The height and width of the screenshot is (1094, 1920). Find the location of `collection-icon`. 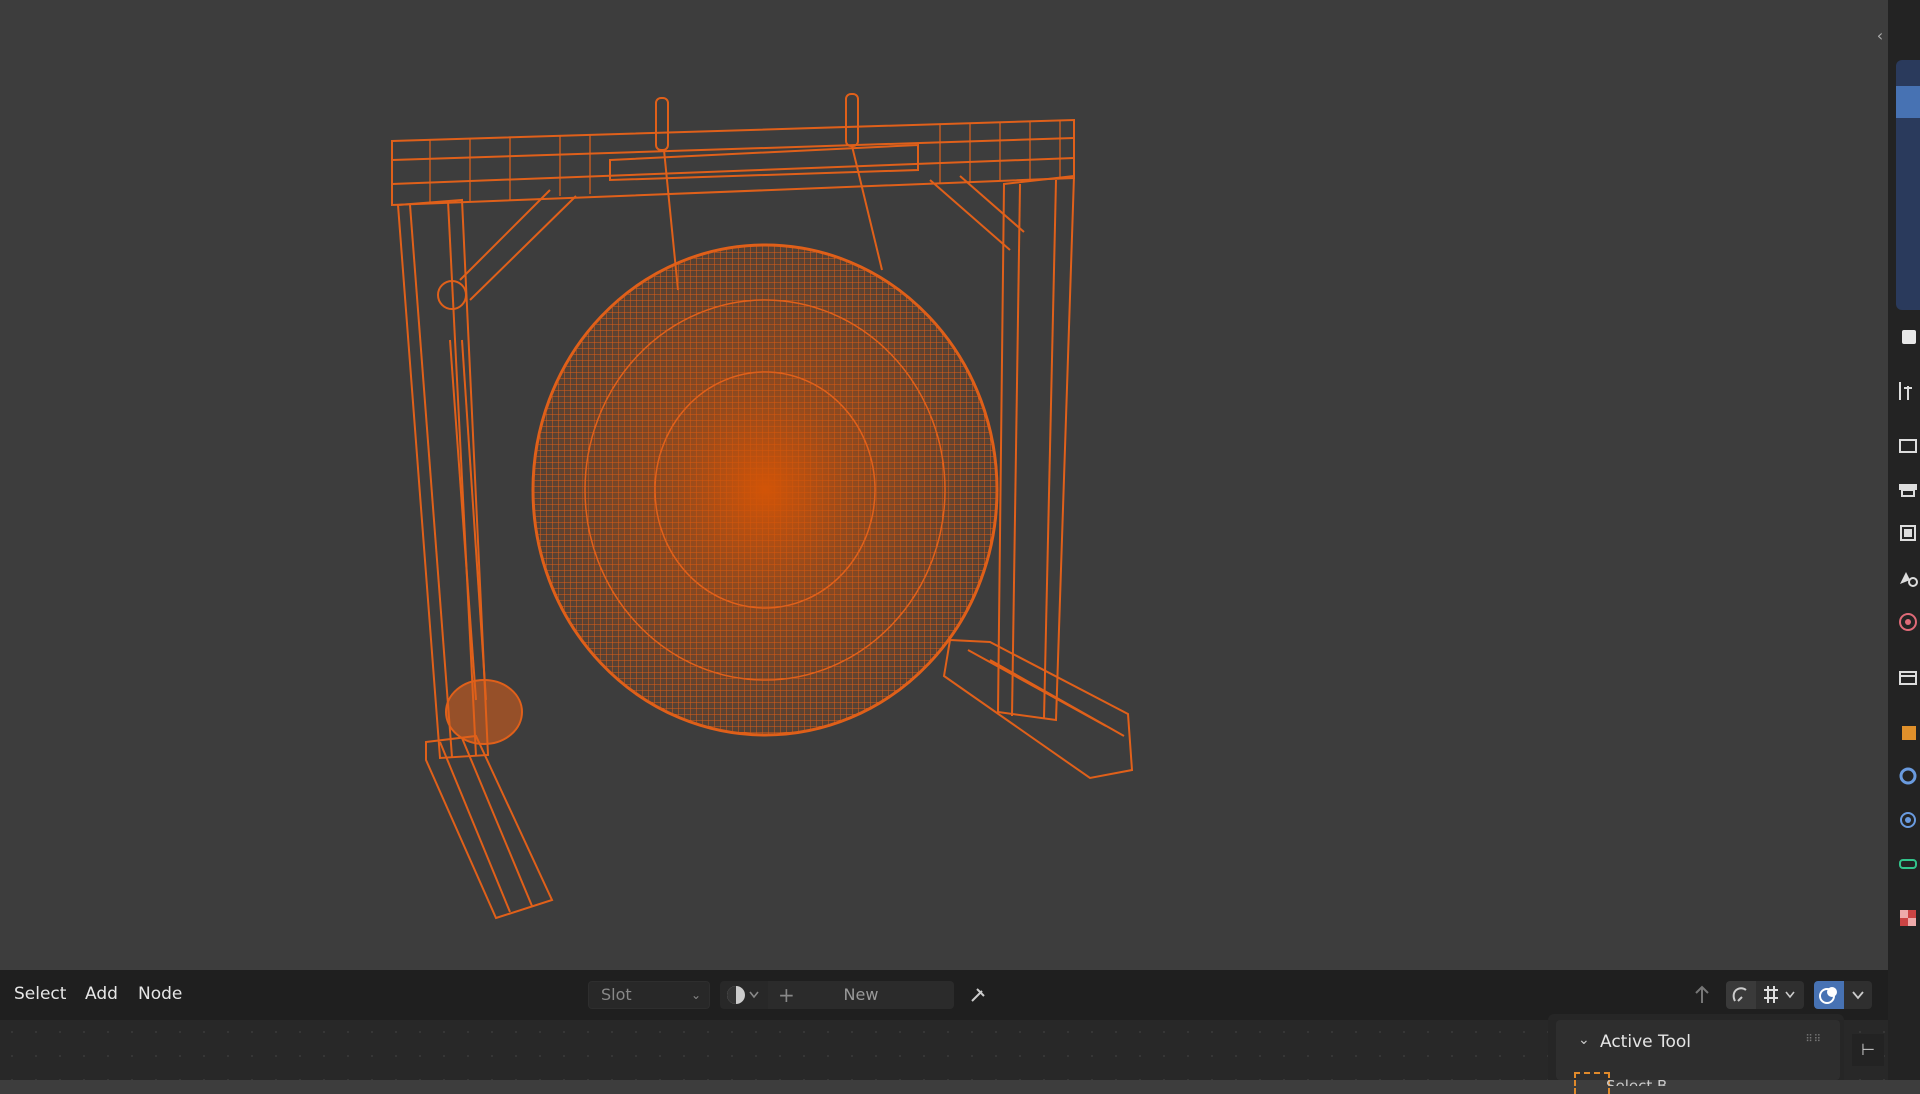

collection-icon is located at coordinates (1907, 677).